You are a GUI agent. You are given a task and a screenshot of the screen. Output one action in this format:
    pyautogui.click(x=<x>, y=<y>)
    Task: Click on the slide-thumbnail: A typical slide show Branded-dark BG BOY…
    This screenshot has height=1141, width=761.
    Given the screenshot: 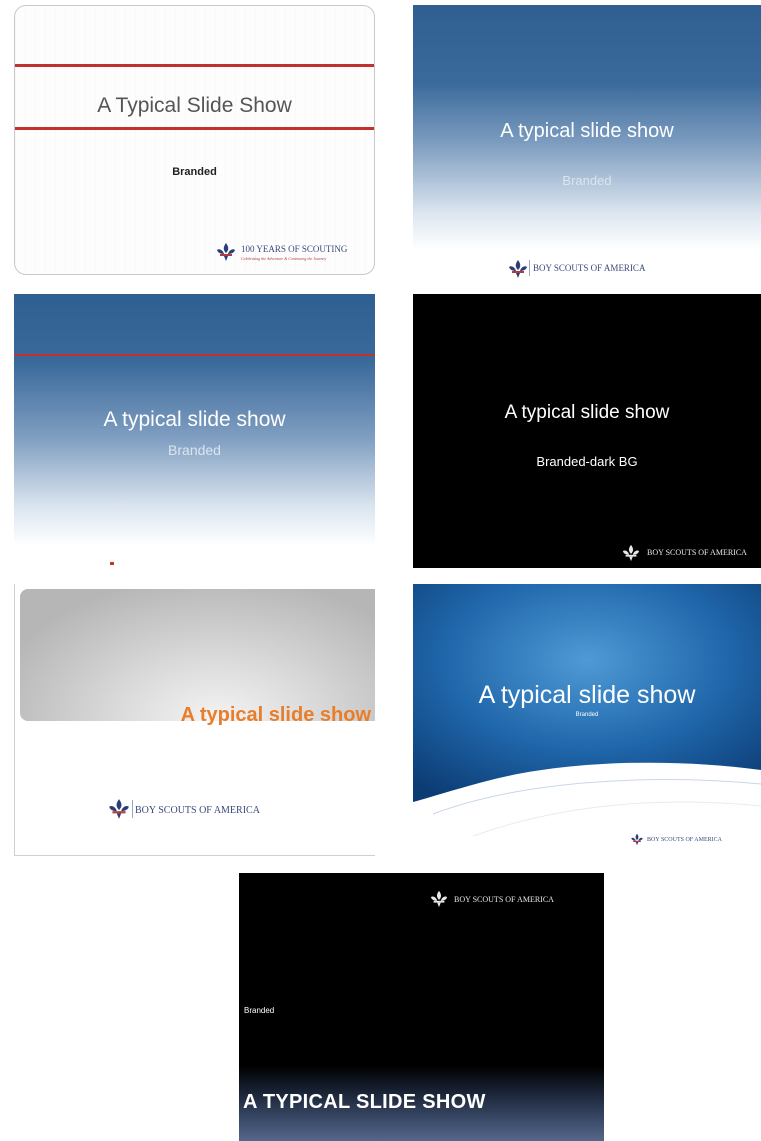 What is the action you would take?
    pyautogui.click(x=587, y=431)
    